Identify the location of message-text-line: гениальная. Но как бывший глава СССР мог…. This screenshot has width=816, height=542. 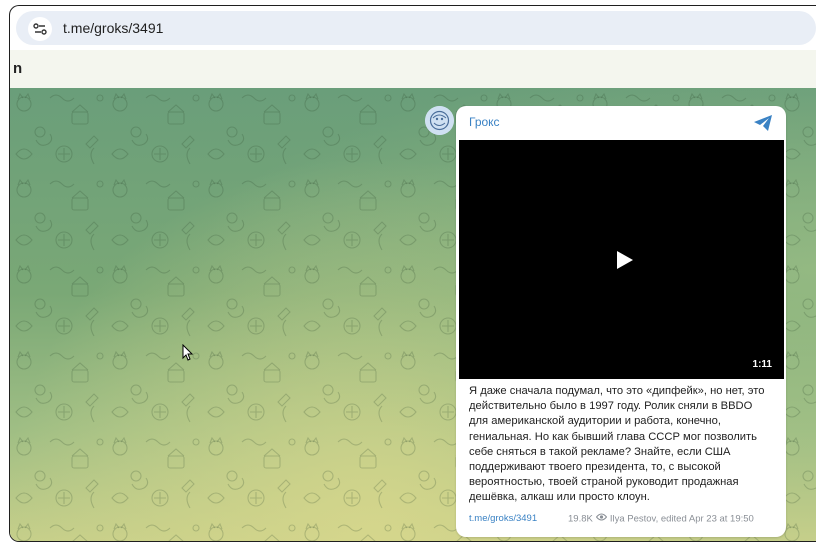
(613, 436).